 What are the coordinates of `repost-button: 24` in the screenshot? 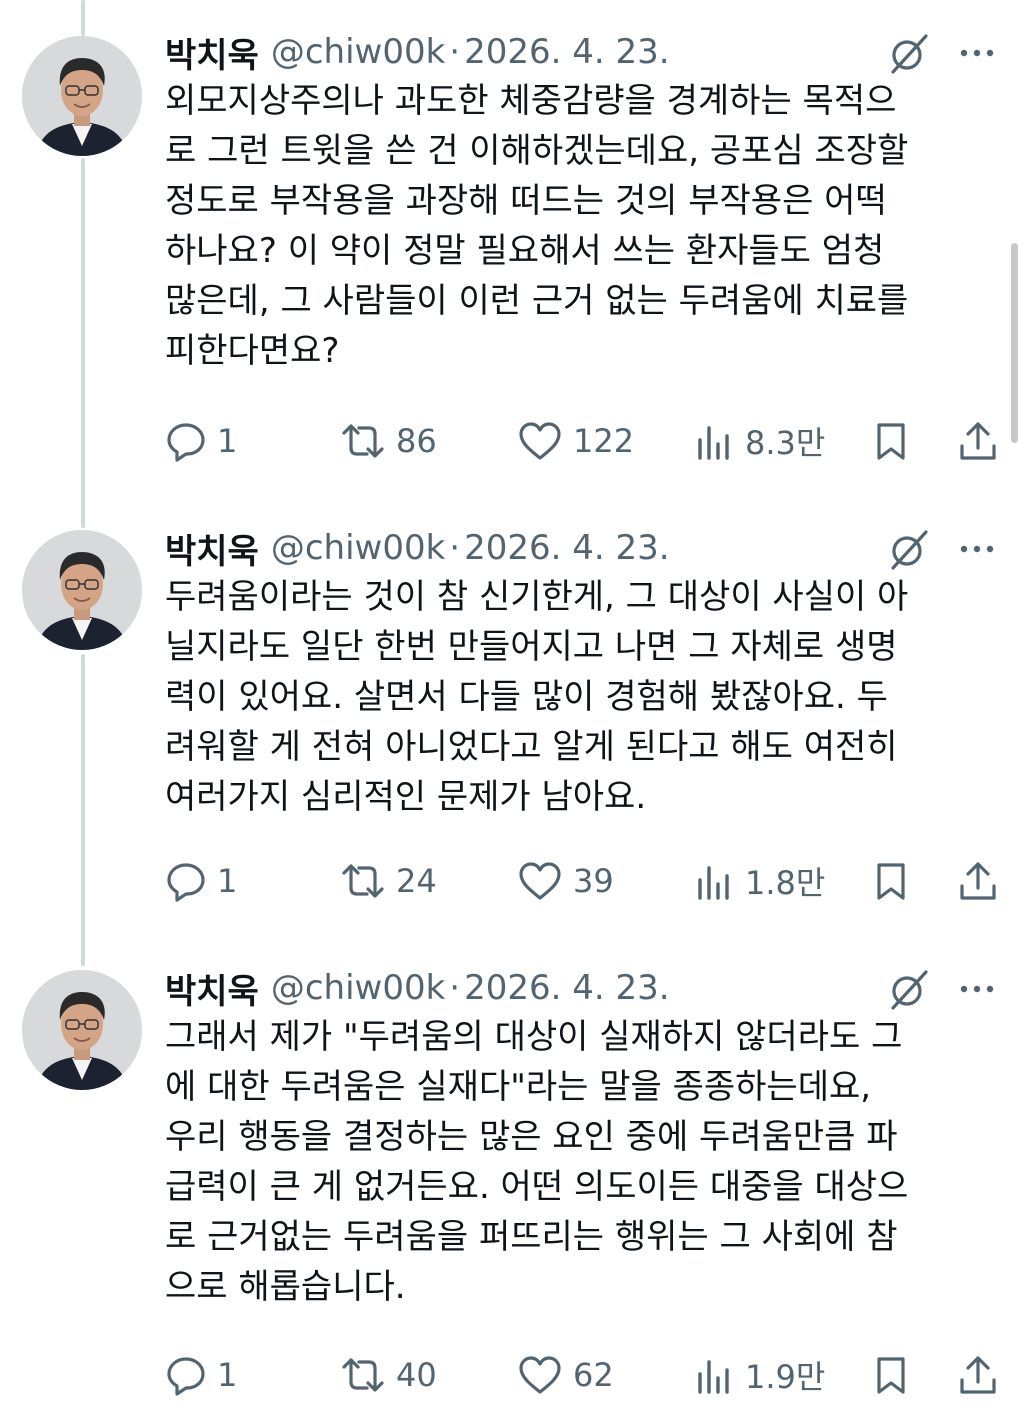 It's located at (388, 881).